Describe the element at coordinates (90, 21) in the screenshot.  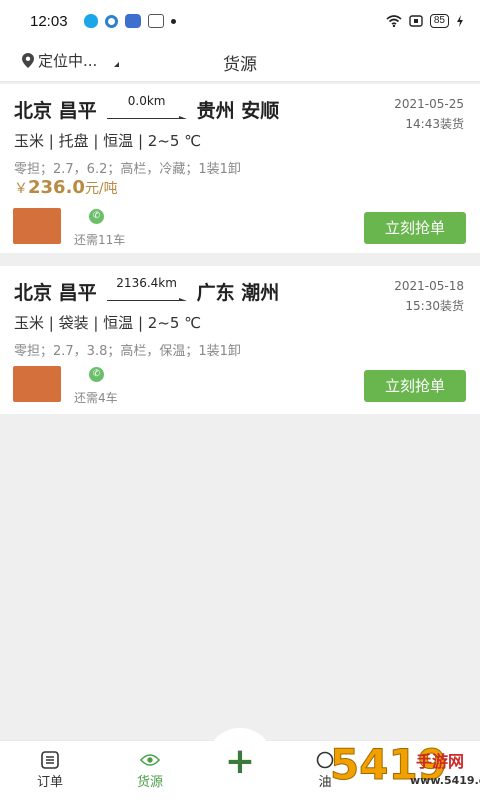
I see `qq-icon` at that location.